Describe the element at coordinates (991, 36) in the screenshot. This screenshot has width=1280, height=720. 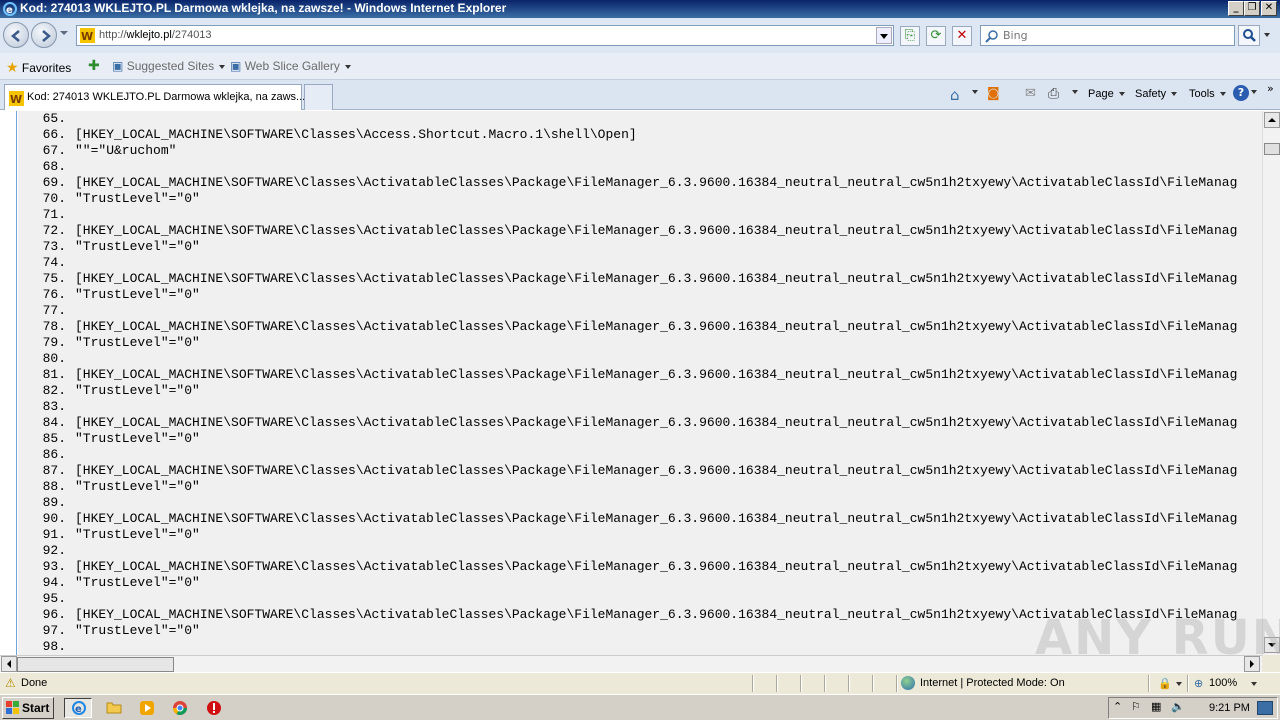
I see `bing-search-icon` at that location.